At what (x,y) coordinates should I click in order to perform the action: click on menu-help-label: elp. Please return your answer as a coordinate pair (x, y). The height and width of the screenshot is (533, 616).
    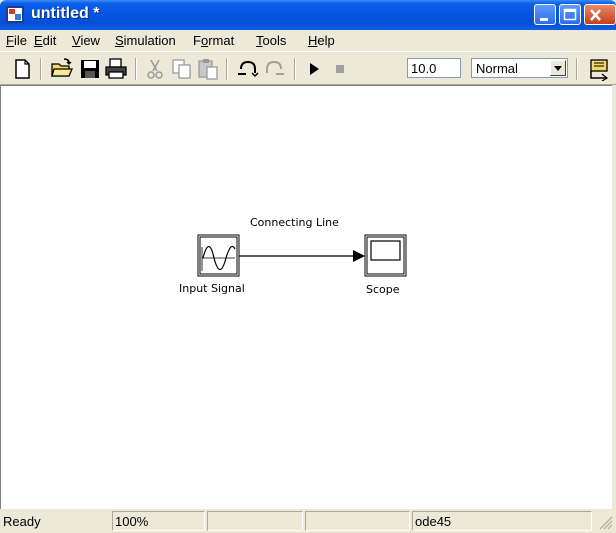
    Looking at the image, I should click on (326, 40).